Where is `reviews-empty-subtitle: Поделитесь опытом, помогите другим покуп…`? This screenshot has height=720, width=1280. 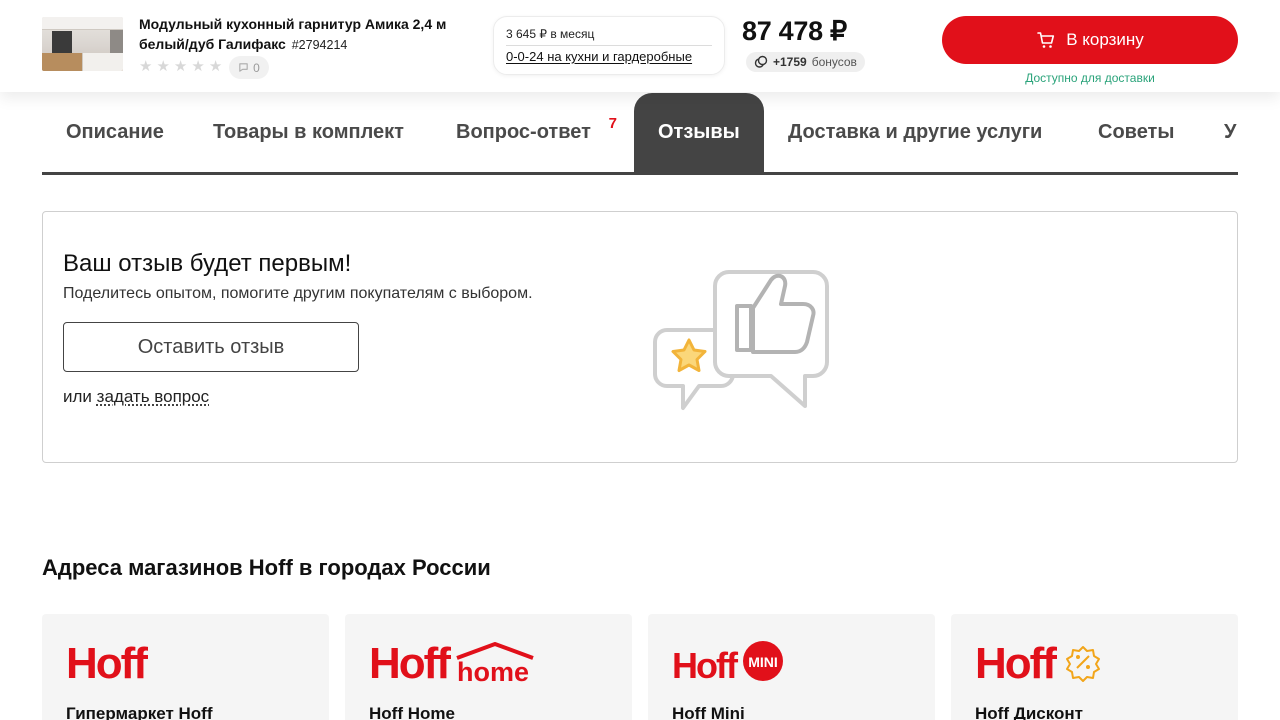
reviews-empty-subtitle: Поделитесь опытом, помогите другим покуп… is located at coordinates (298, 293).